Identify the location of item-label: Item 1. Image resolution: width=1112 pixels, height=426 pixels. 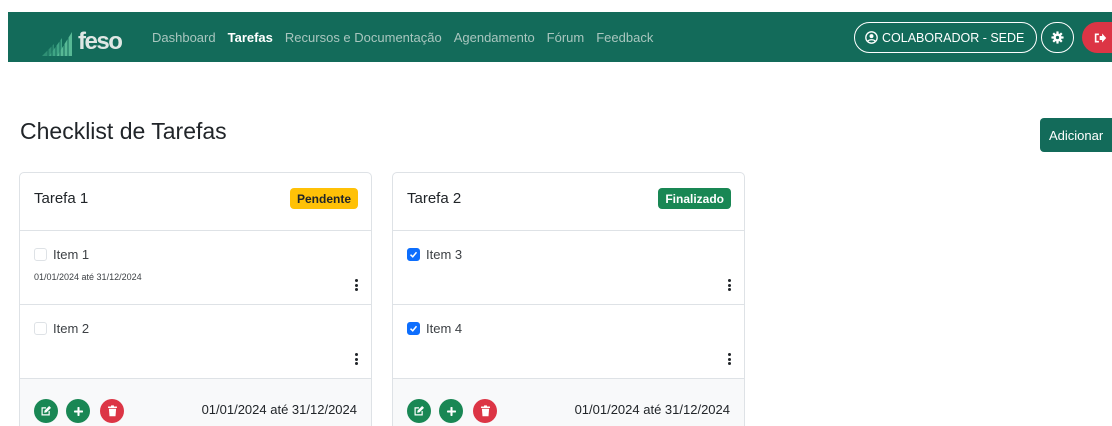
(71, 254).